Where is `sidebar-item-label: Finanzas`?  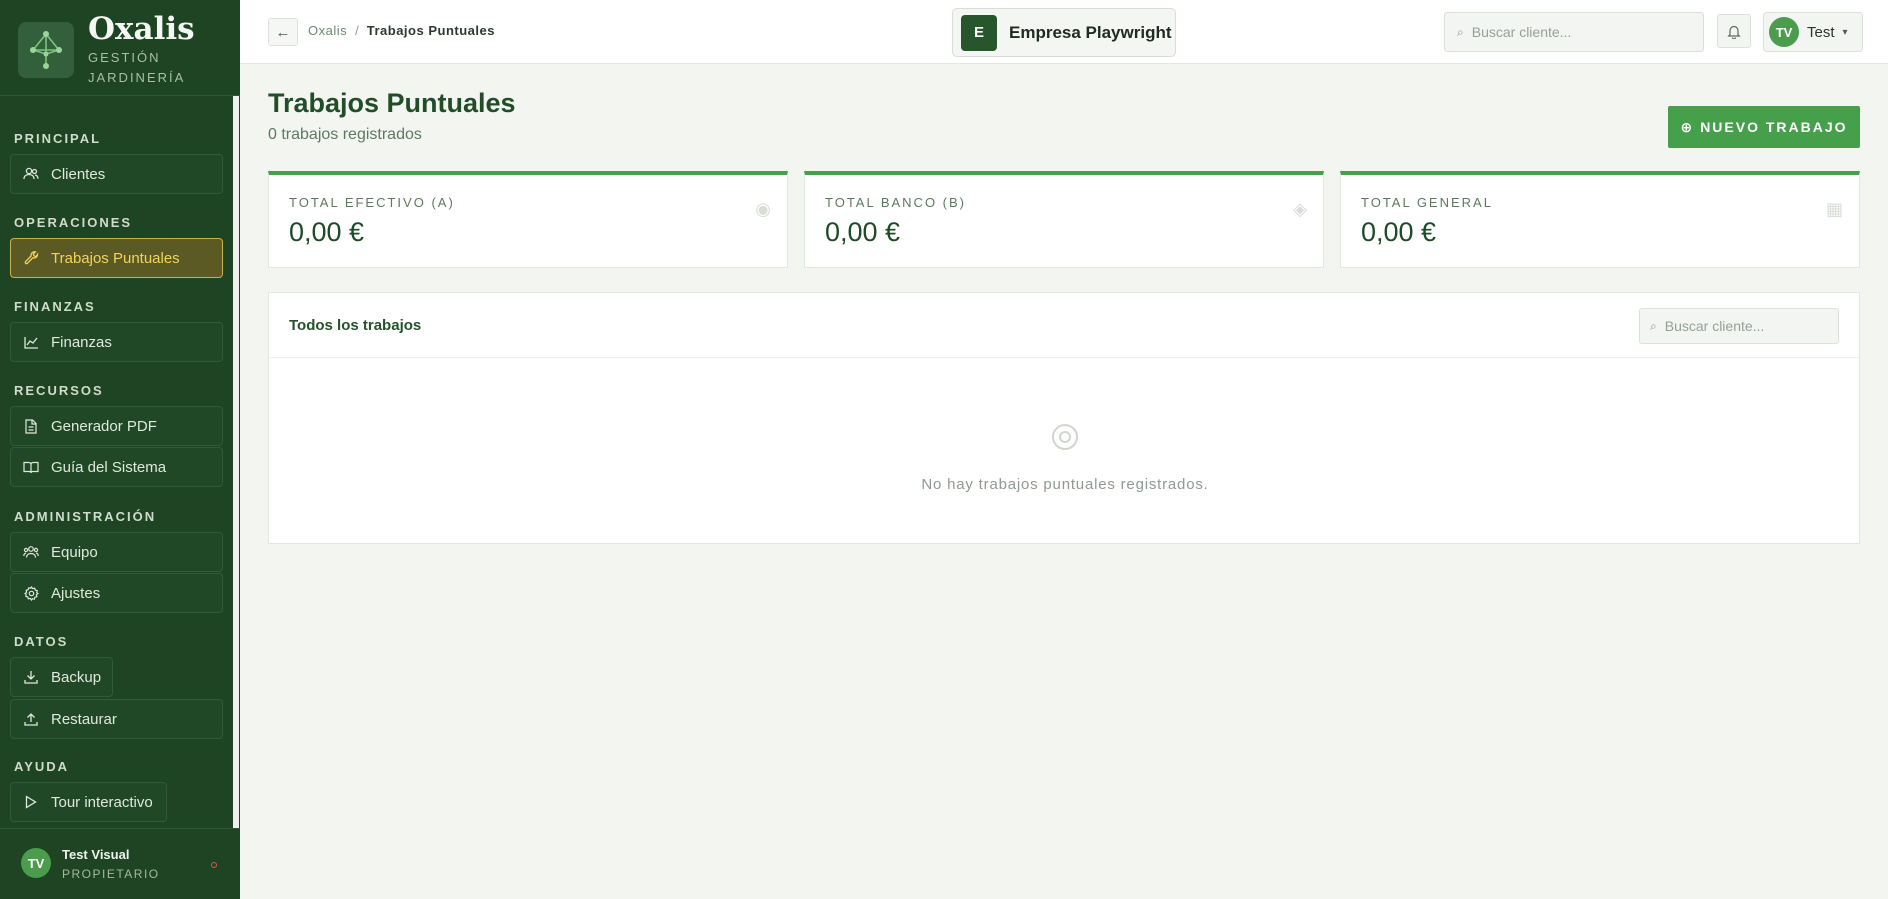 sidebar-item-label: Finanzas is located at coordinates (81, 342).